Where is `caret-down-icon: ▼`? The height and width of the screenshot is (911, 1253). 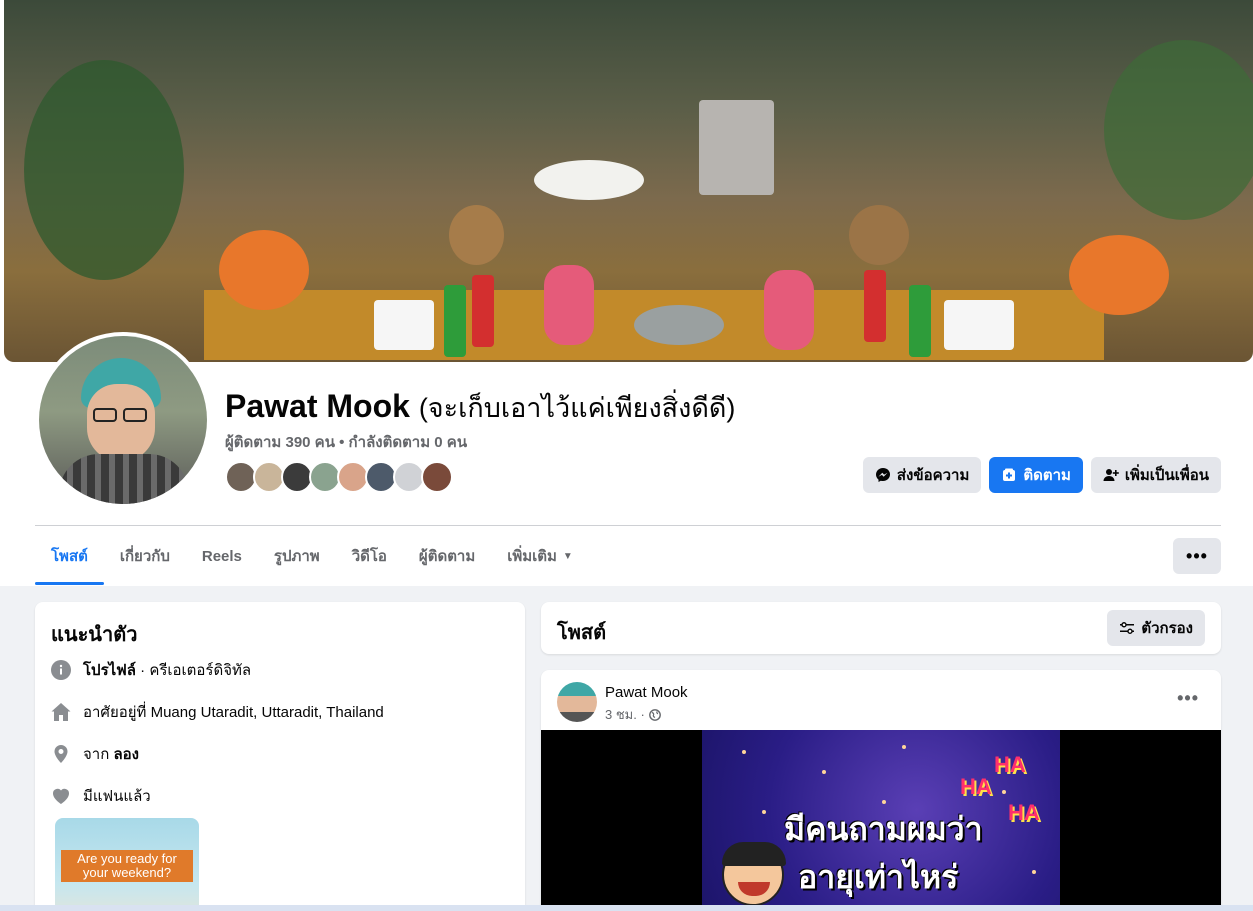
caret-down-icon: ▼ is located at coordinates (567, 556).